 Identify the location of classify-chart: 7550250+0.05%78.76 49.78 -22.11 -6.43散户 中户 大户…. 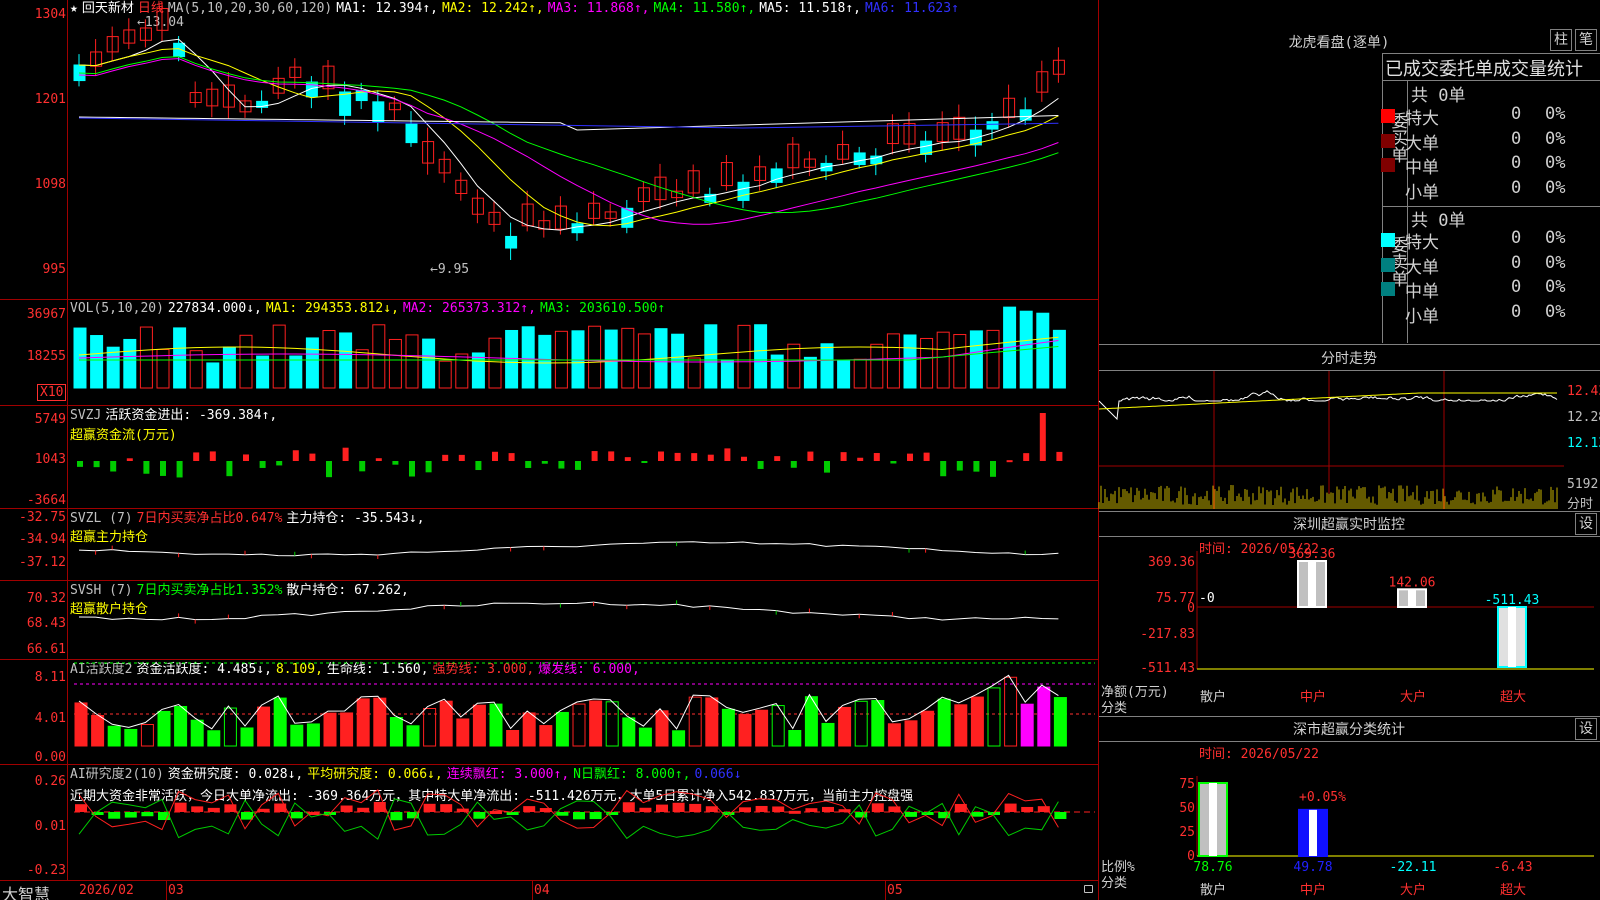
(1349, 808).